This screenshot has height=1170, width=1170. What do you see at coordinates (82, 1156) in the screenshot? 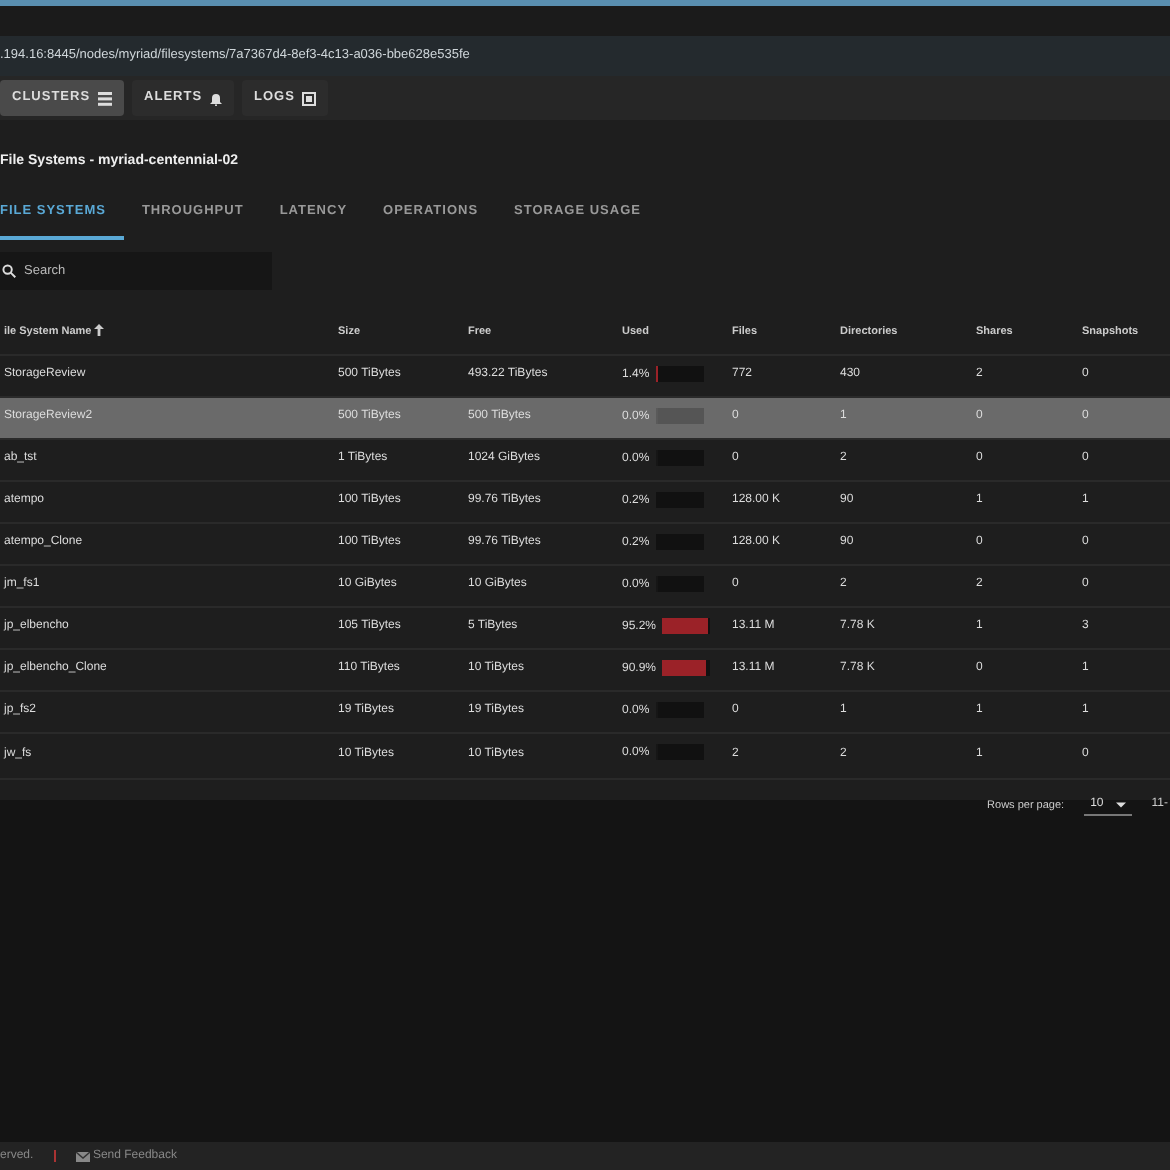
I see `mail-icon` at bounding box center [82, 1156].